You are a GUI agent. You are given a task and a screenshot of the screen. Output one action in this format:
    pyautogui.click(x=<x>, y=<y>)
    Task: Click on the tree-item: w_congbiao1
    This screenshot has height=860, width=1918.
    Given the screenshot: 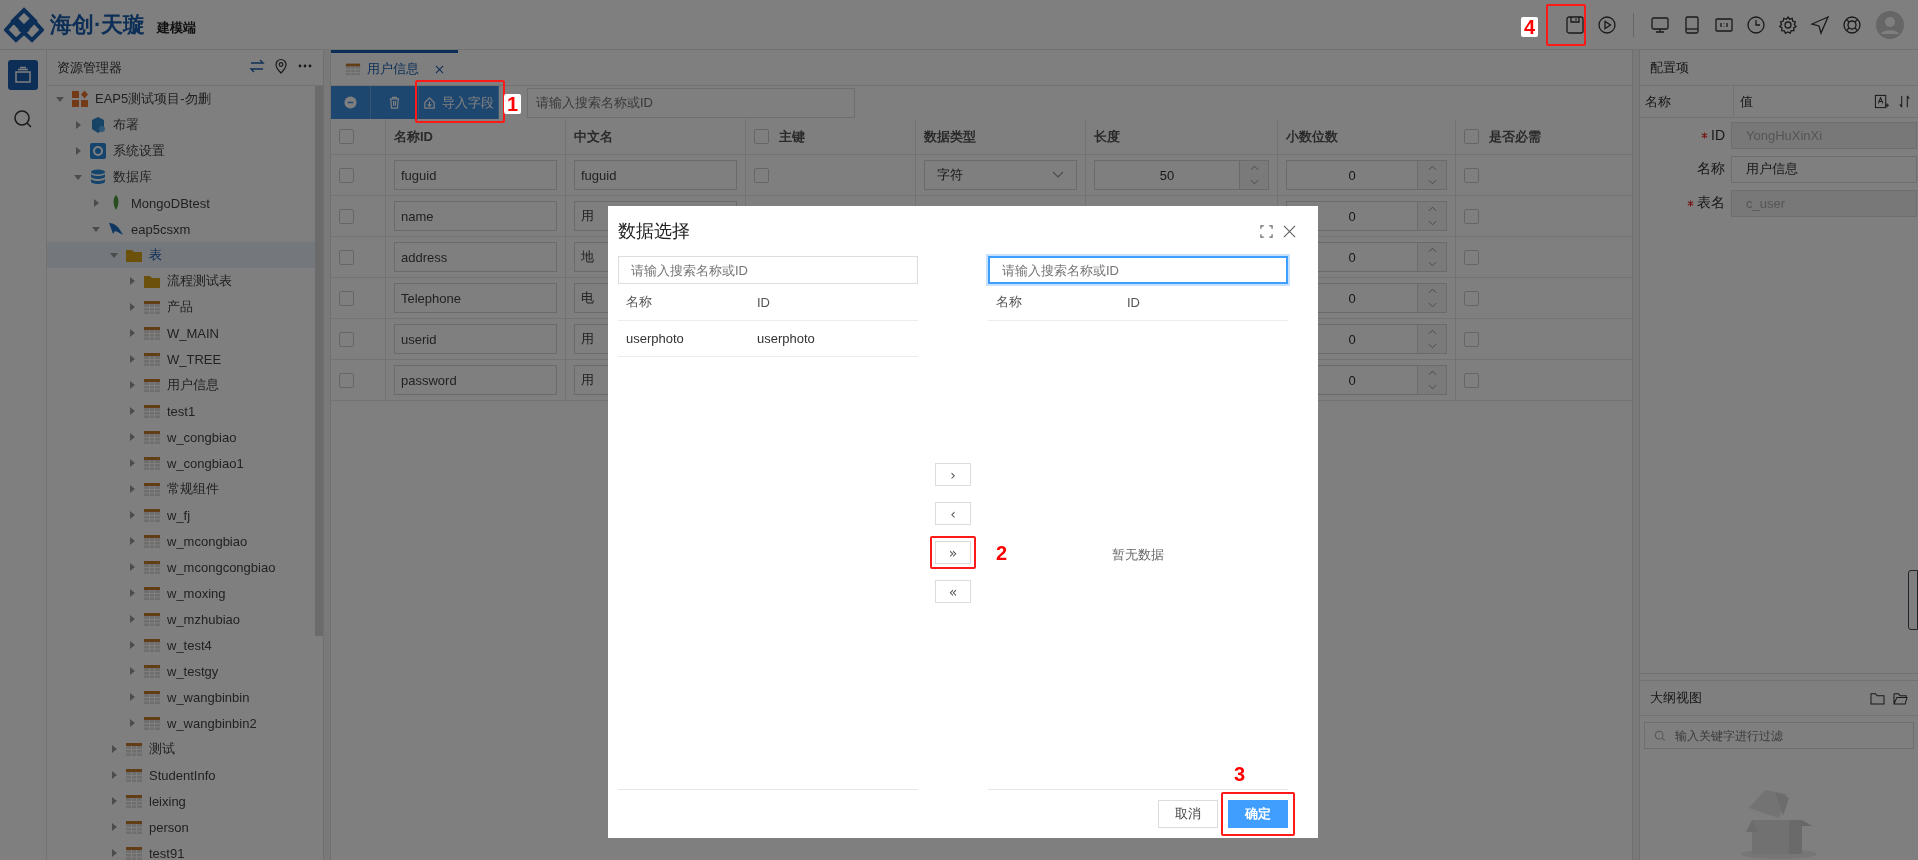 What is the action you would take?
    pyautogui.click(x=181, y=463)
    